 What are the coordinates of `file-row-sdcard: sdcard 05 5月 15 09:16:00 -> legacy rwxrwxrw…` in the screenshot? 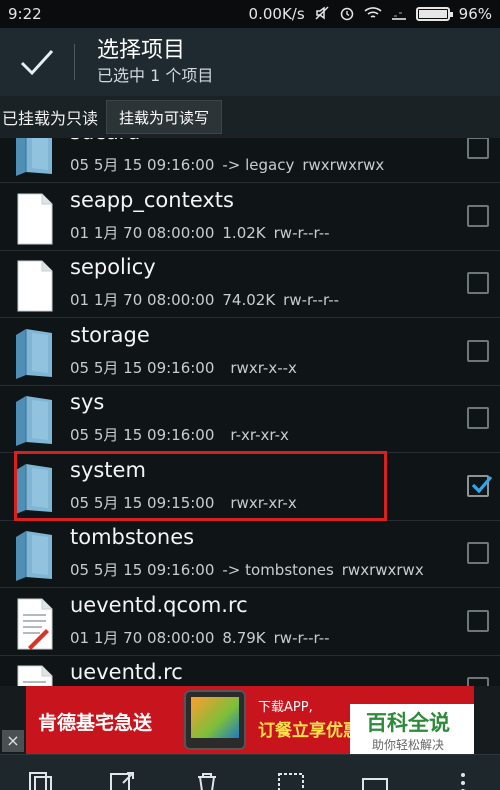 It's located at (250, 160).